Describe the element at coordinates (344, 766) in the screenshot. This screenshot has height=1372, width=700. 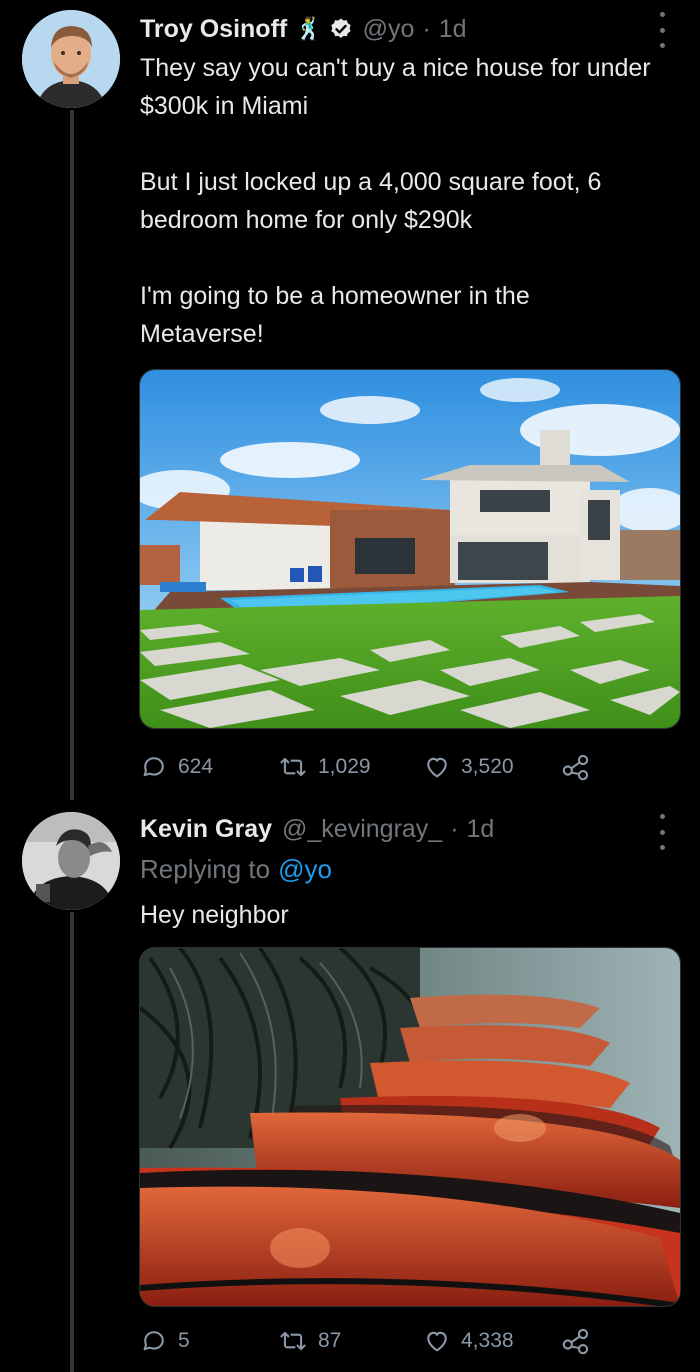
I see `retweet-count: 1,029` at that location.